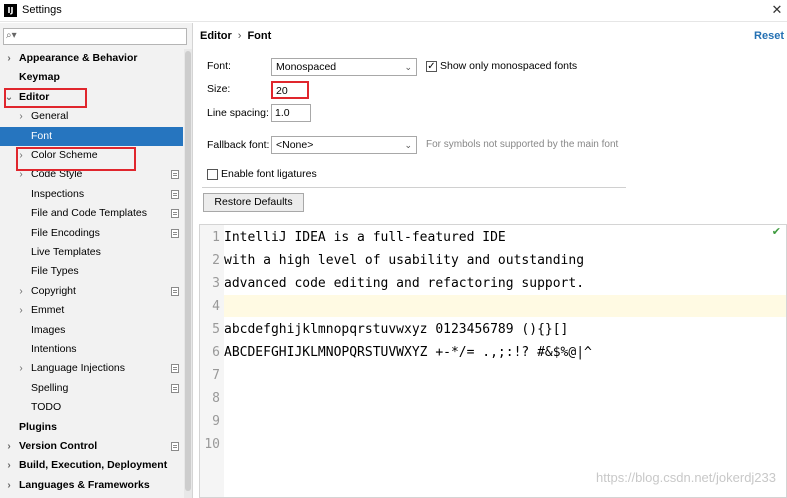 The width and height of the screenshot is (787, 498). Describe the element at coordinates (769, 36) in the screenshot. I see `reset-link: Reset` at that location.